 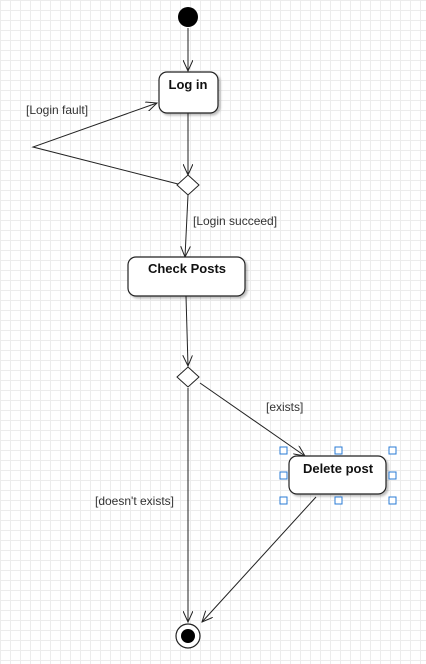 I want to click on resize-handle-n, so click(x=338, y=450).